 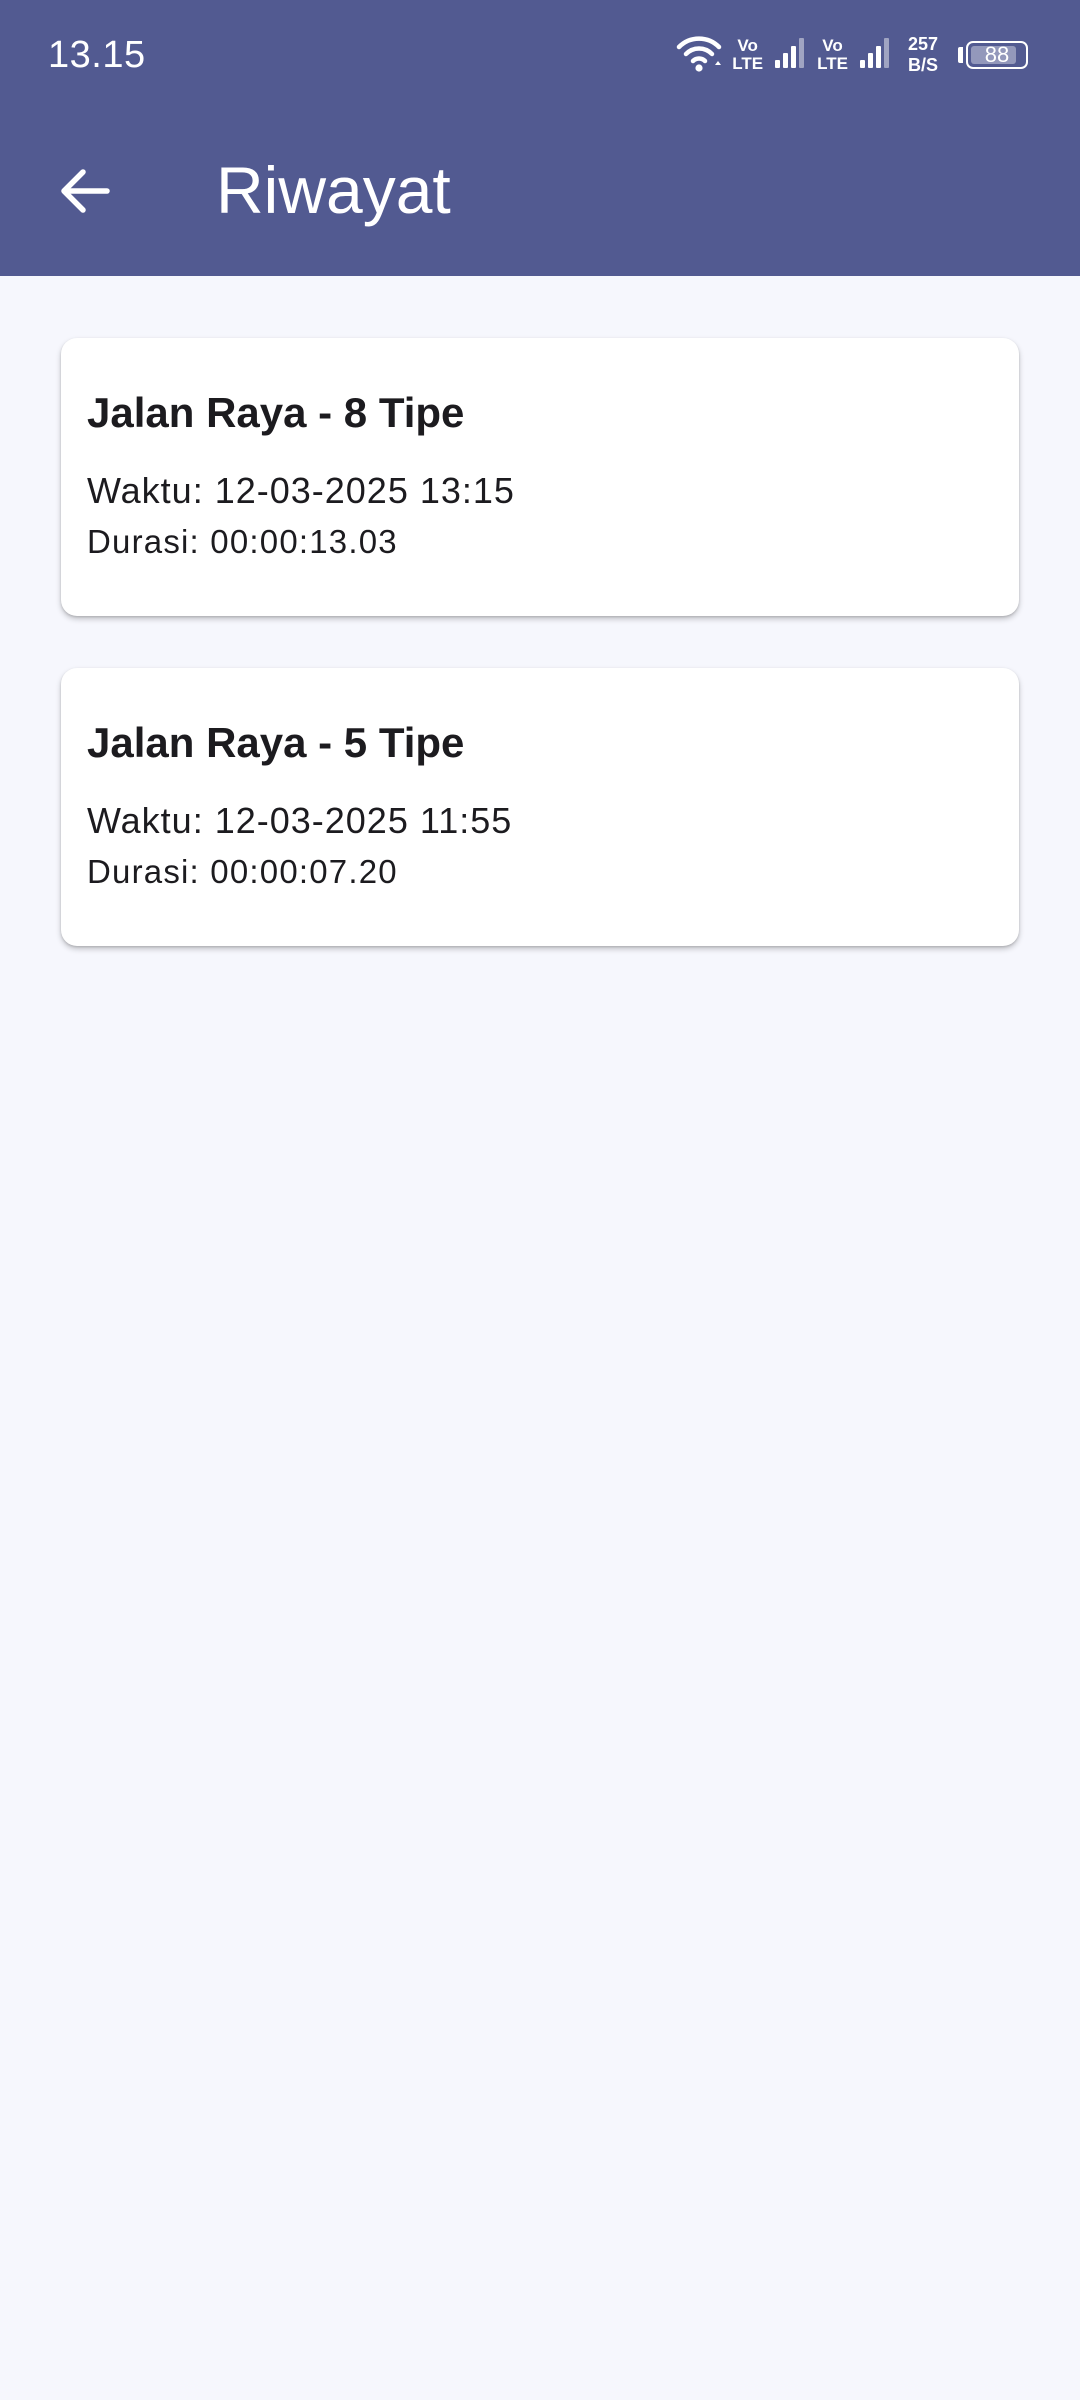 I want to click on battery-nub, so click(x=960, y=55).